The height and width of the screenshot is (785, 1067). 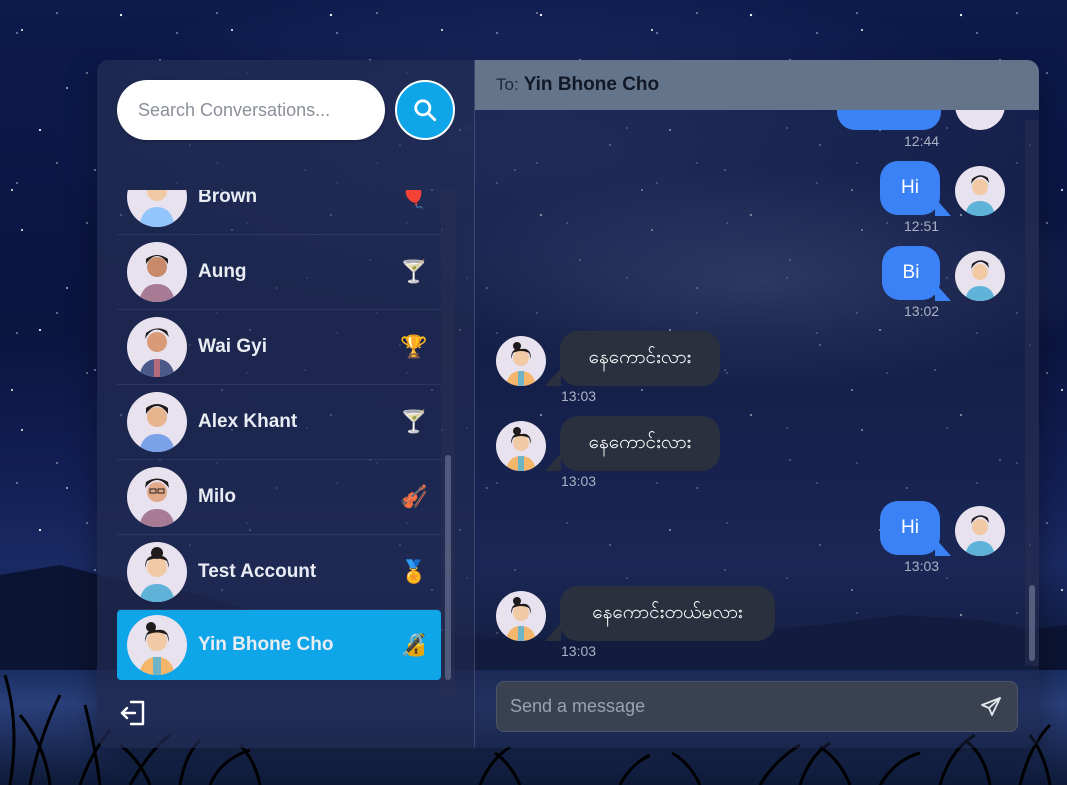 I want to click on logout-button, so click(x=133, y=713).